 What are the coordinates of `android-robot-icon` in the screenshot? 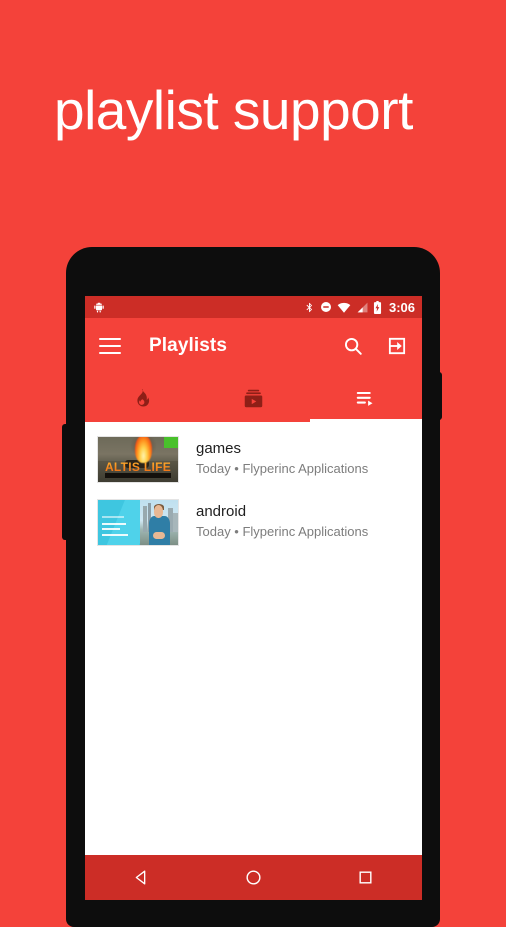 It's located at (99, 307).